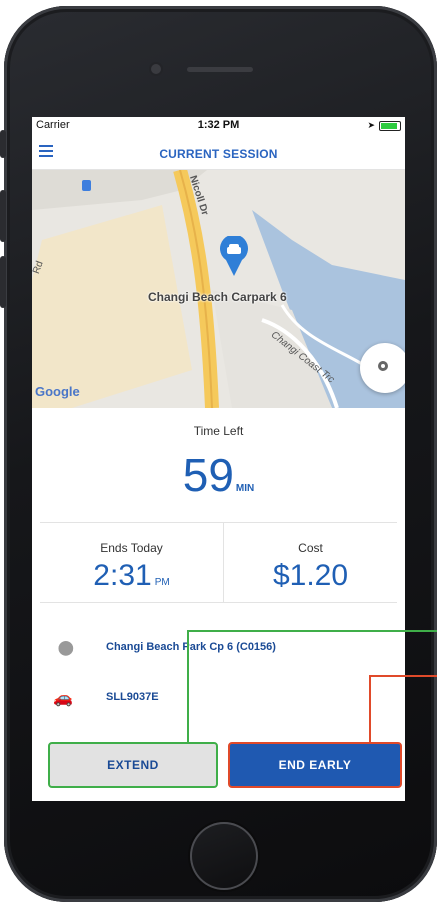 Image resolution: width=441 pixels, height=906 pixels. Describe the element at coordinates (371, 125) in the screenshot. I see `location-arrow-icon: ➤` at that location.